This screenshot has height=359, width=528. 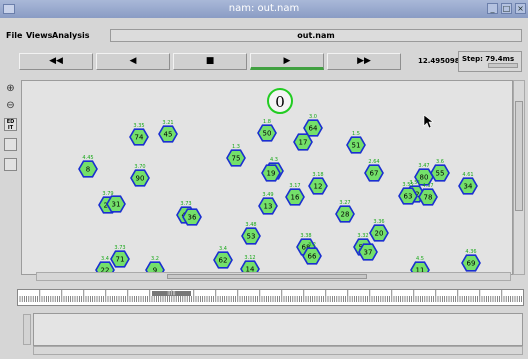 I want to click on node-19: 19, so click(x=271, y=173).